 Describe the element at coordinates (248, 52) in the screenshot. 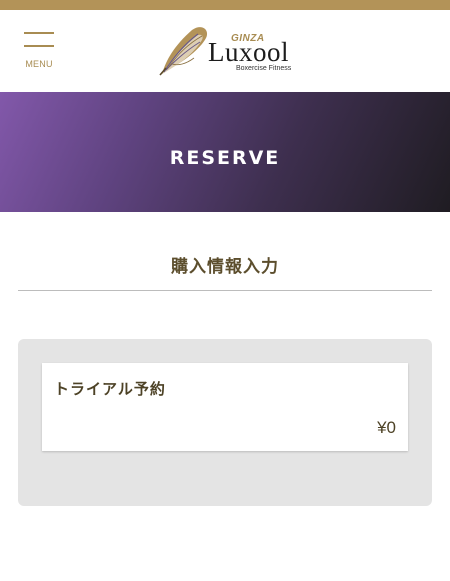

I see `logo-wordmark: Luxool` at that location.